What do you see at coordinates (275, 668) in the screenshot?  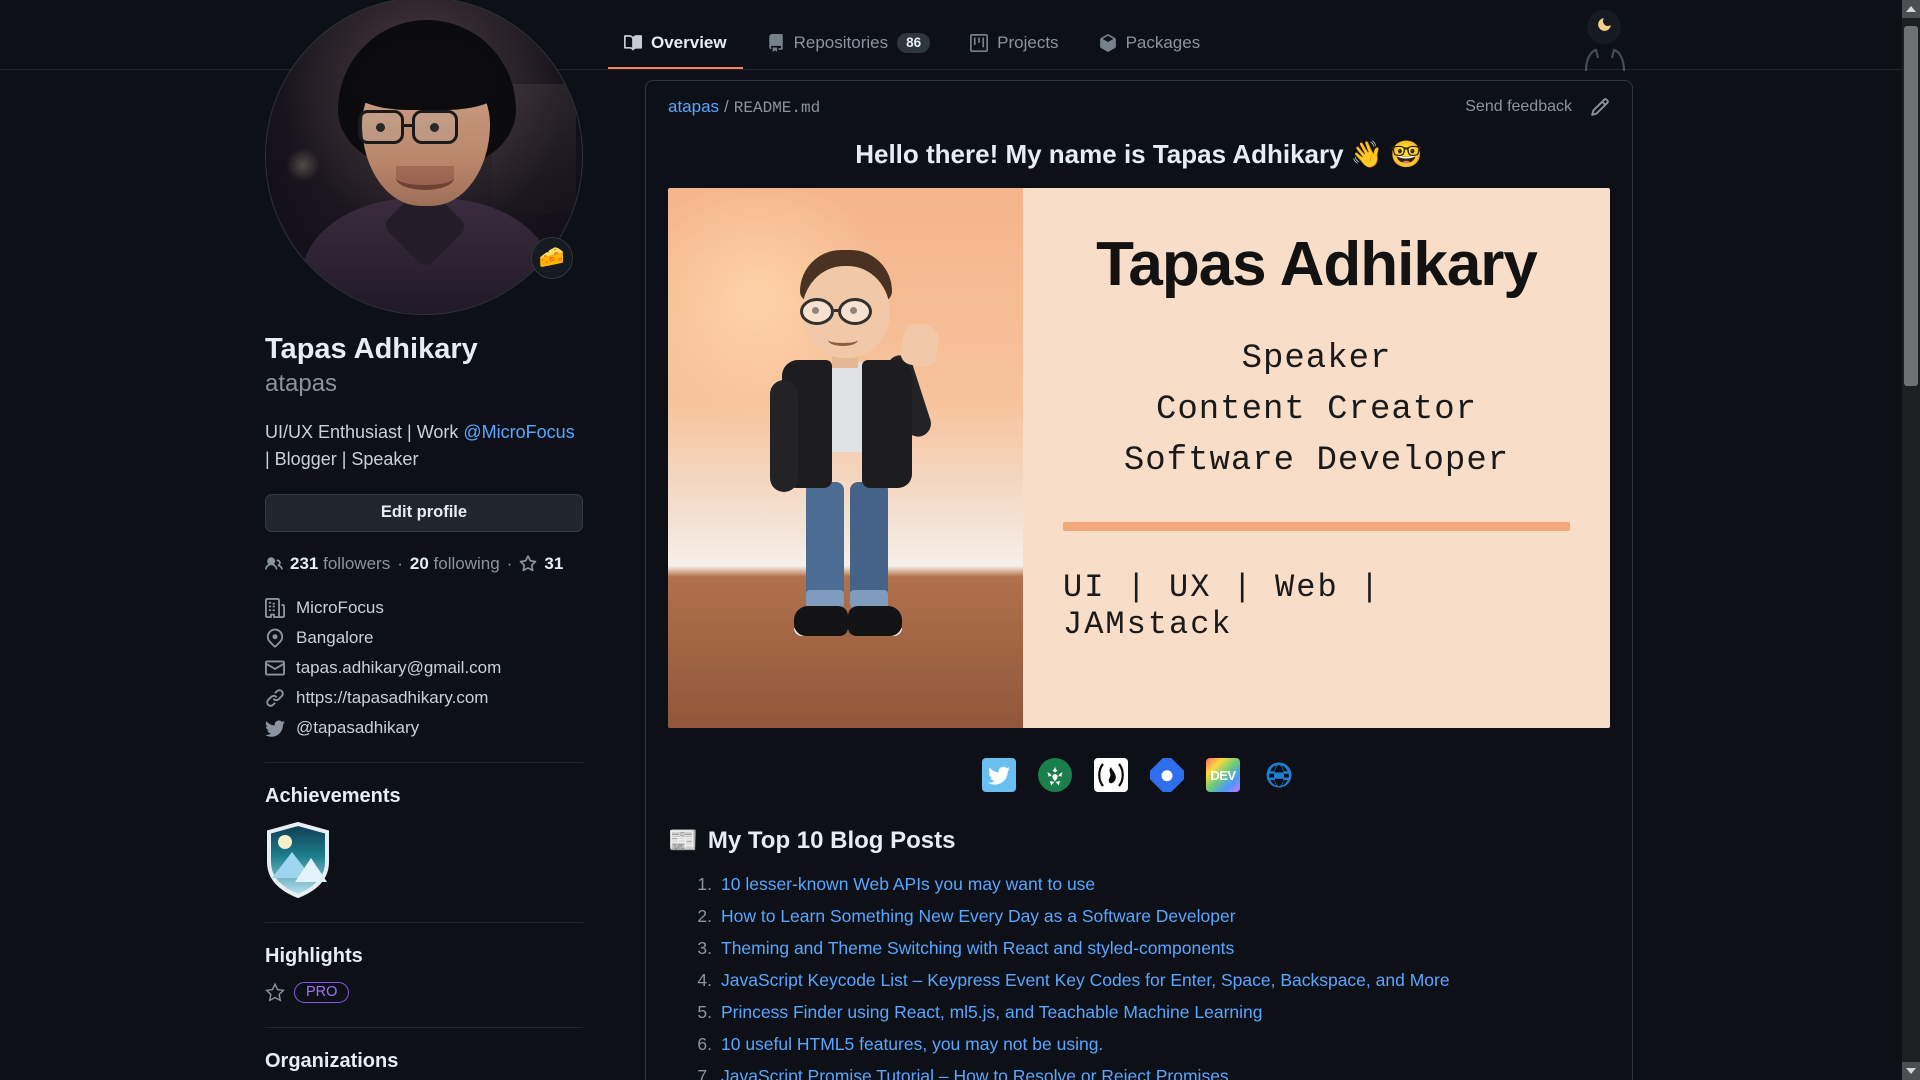 I see `mail-icon` at bounding box center [275, 668].